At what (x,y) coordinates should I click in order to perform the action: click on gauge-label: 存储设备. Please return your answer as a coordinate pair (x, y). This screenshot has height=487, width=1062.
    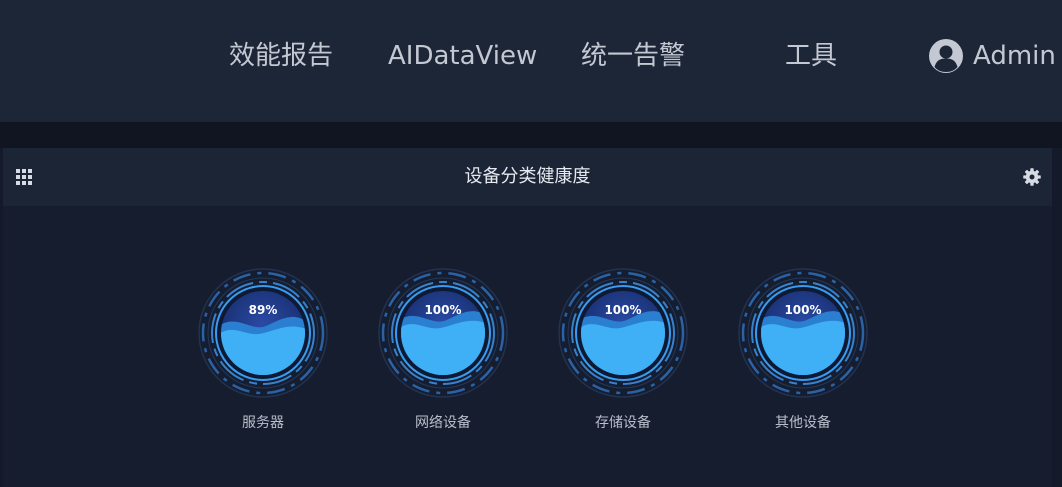
    Looking at the image, I should click on (623, 423).